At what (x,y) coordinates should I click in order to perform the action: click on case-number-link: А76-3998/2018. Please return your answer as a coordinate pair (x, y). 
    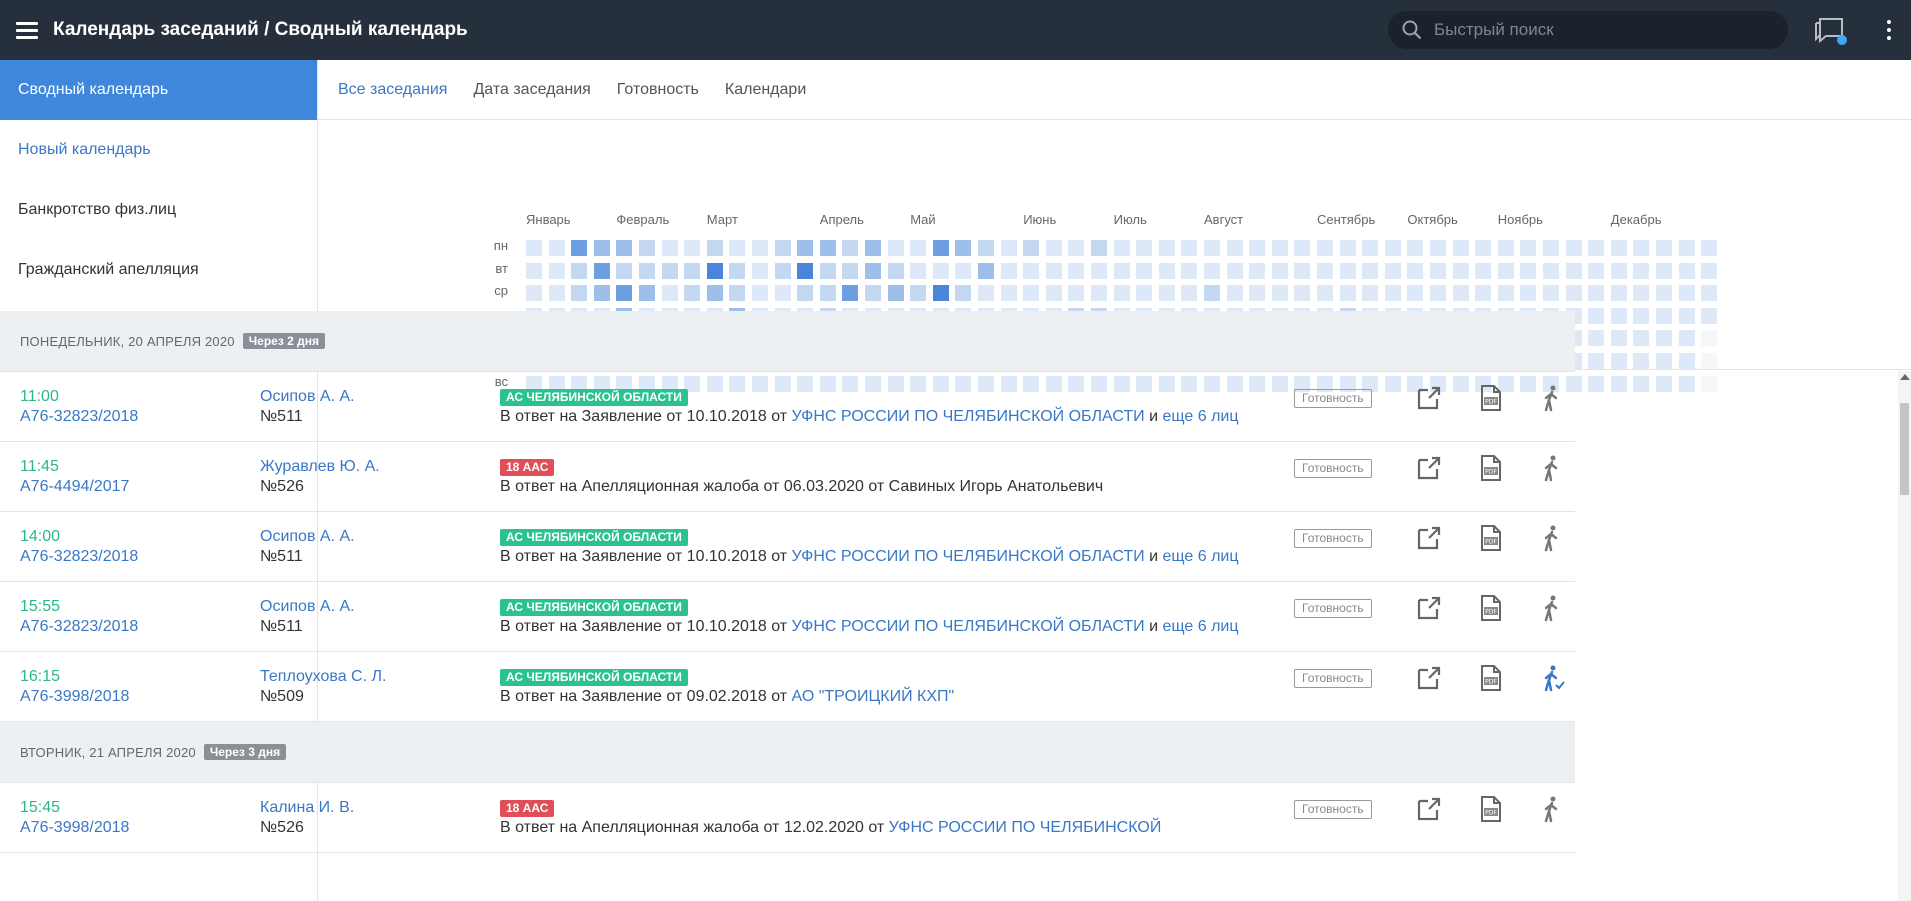
    Looking at the image, I should click on (74, 697).